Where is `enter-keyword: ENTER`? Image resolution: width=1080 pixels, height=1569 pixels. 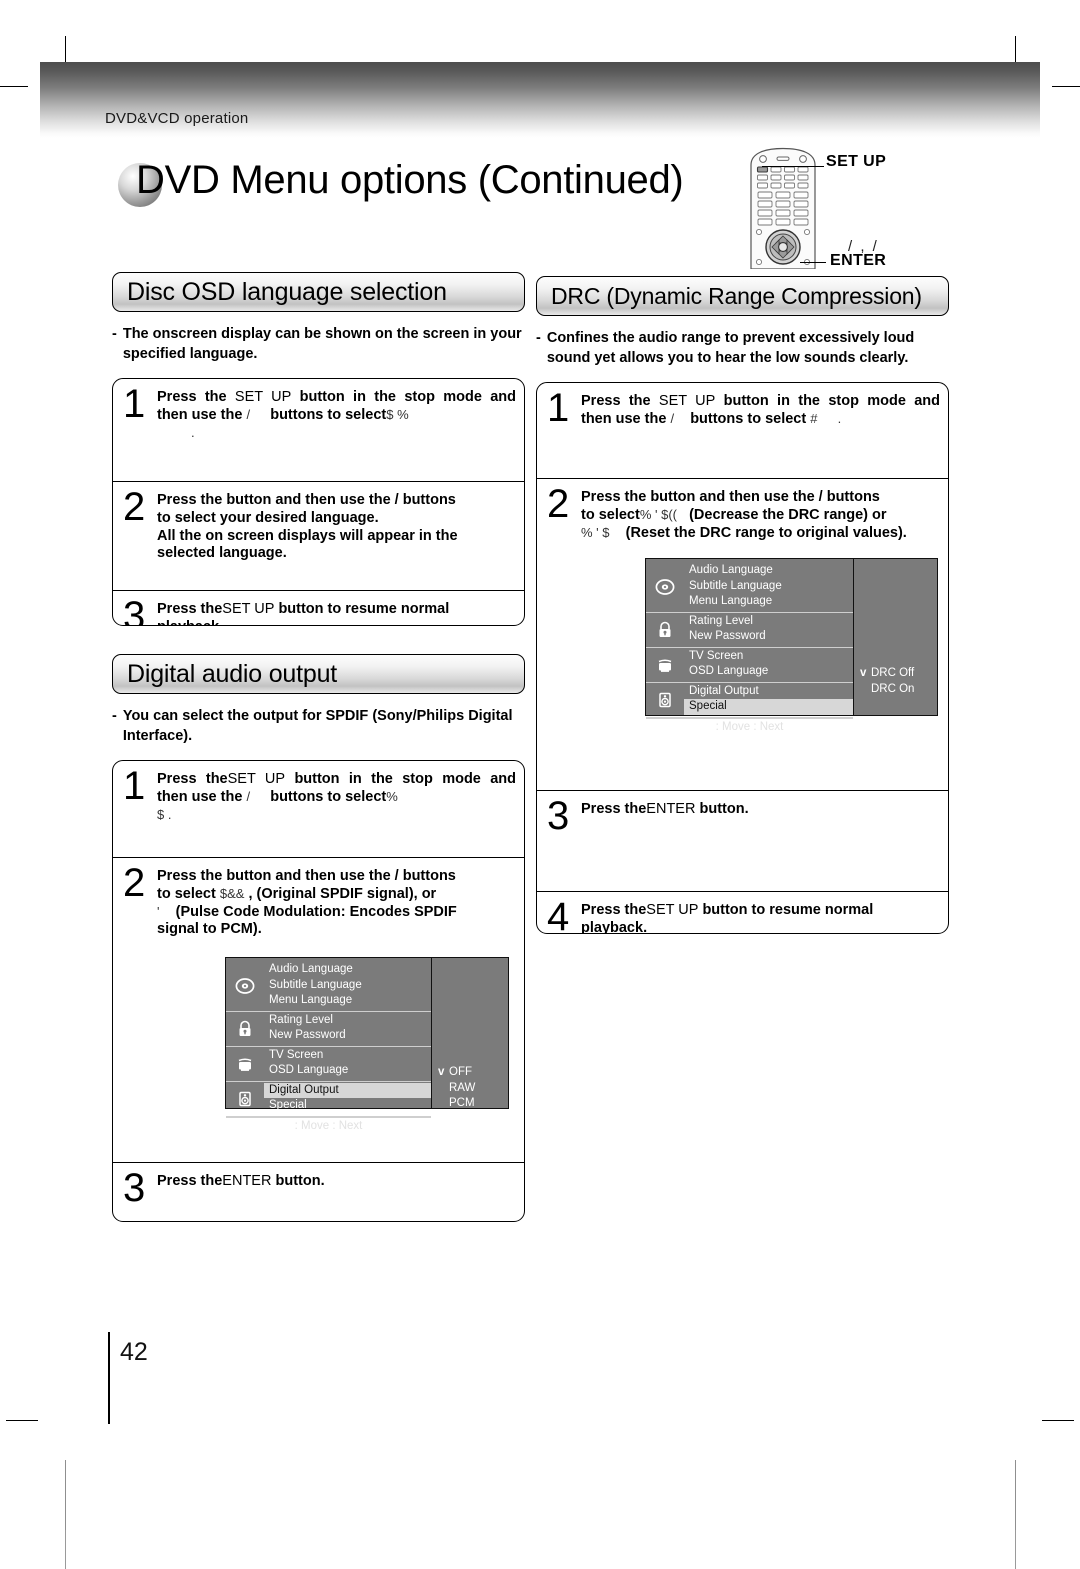
enter-keyword: ENTER is located at coordinates (247, 1181).